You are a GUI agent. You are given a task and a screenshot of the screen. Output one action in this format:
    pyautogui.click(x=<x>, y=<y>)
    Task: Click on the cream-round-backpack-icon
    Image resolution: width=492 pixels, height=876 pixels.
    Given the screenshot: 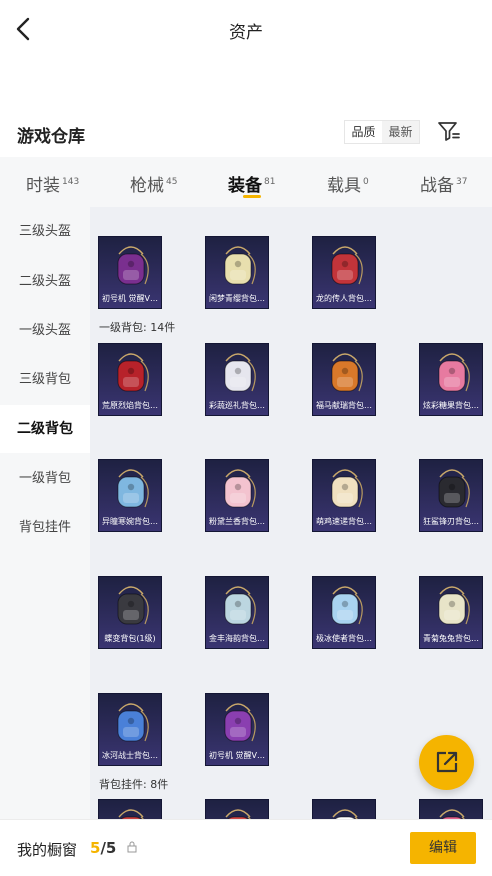 What is the action you would take?
    pyautogui.click(x=240, y=265)
    